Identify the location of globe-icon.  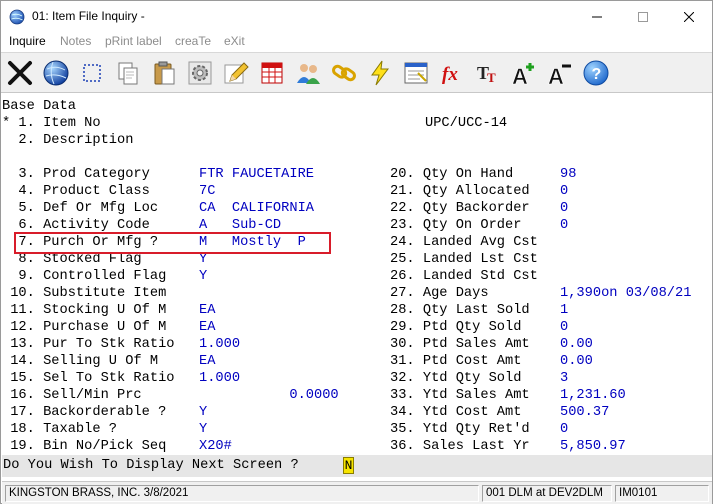
(56, 73).